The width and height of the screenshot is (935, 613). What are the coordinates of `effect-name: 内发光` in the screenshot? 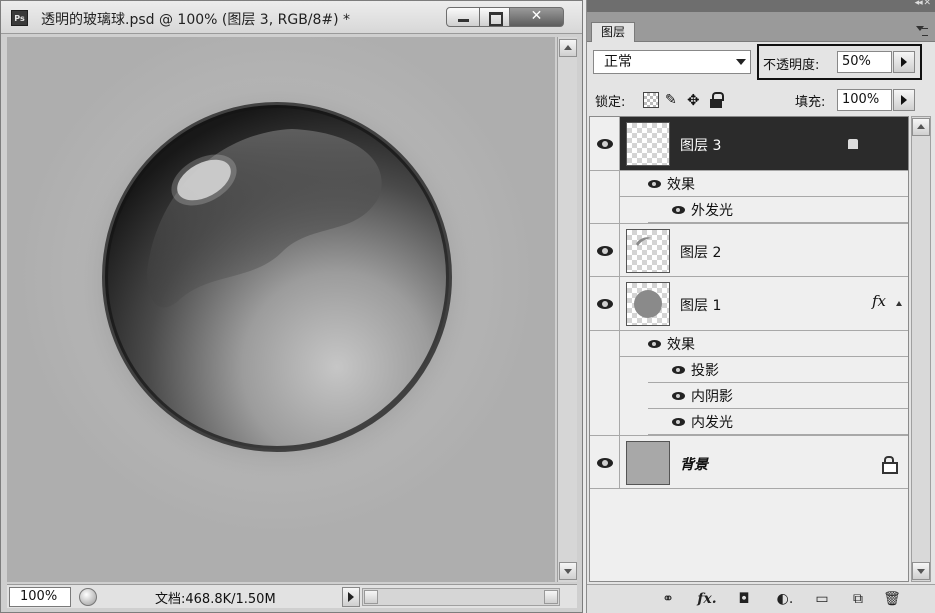 It's located at (712, 423).